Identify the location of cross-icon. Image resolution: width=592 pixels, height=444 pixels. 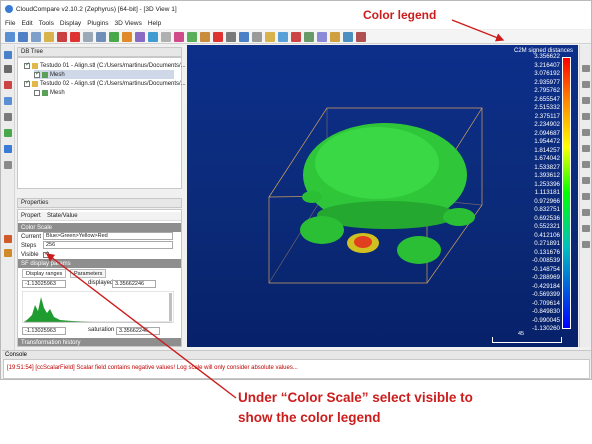
(75, 36).